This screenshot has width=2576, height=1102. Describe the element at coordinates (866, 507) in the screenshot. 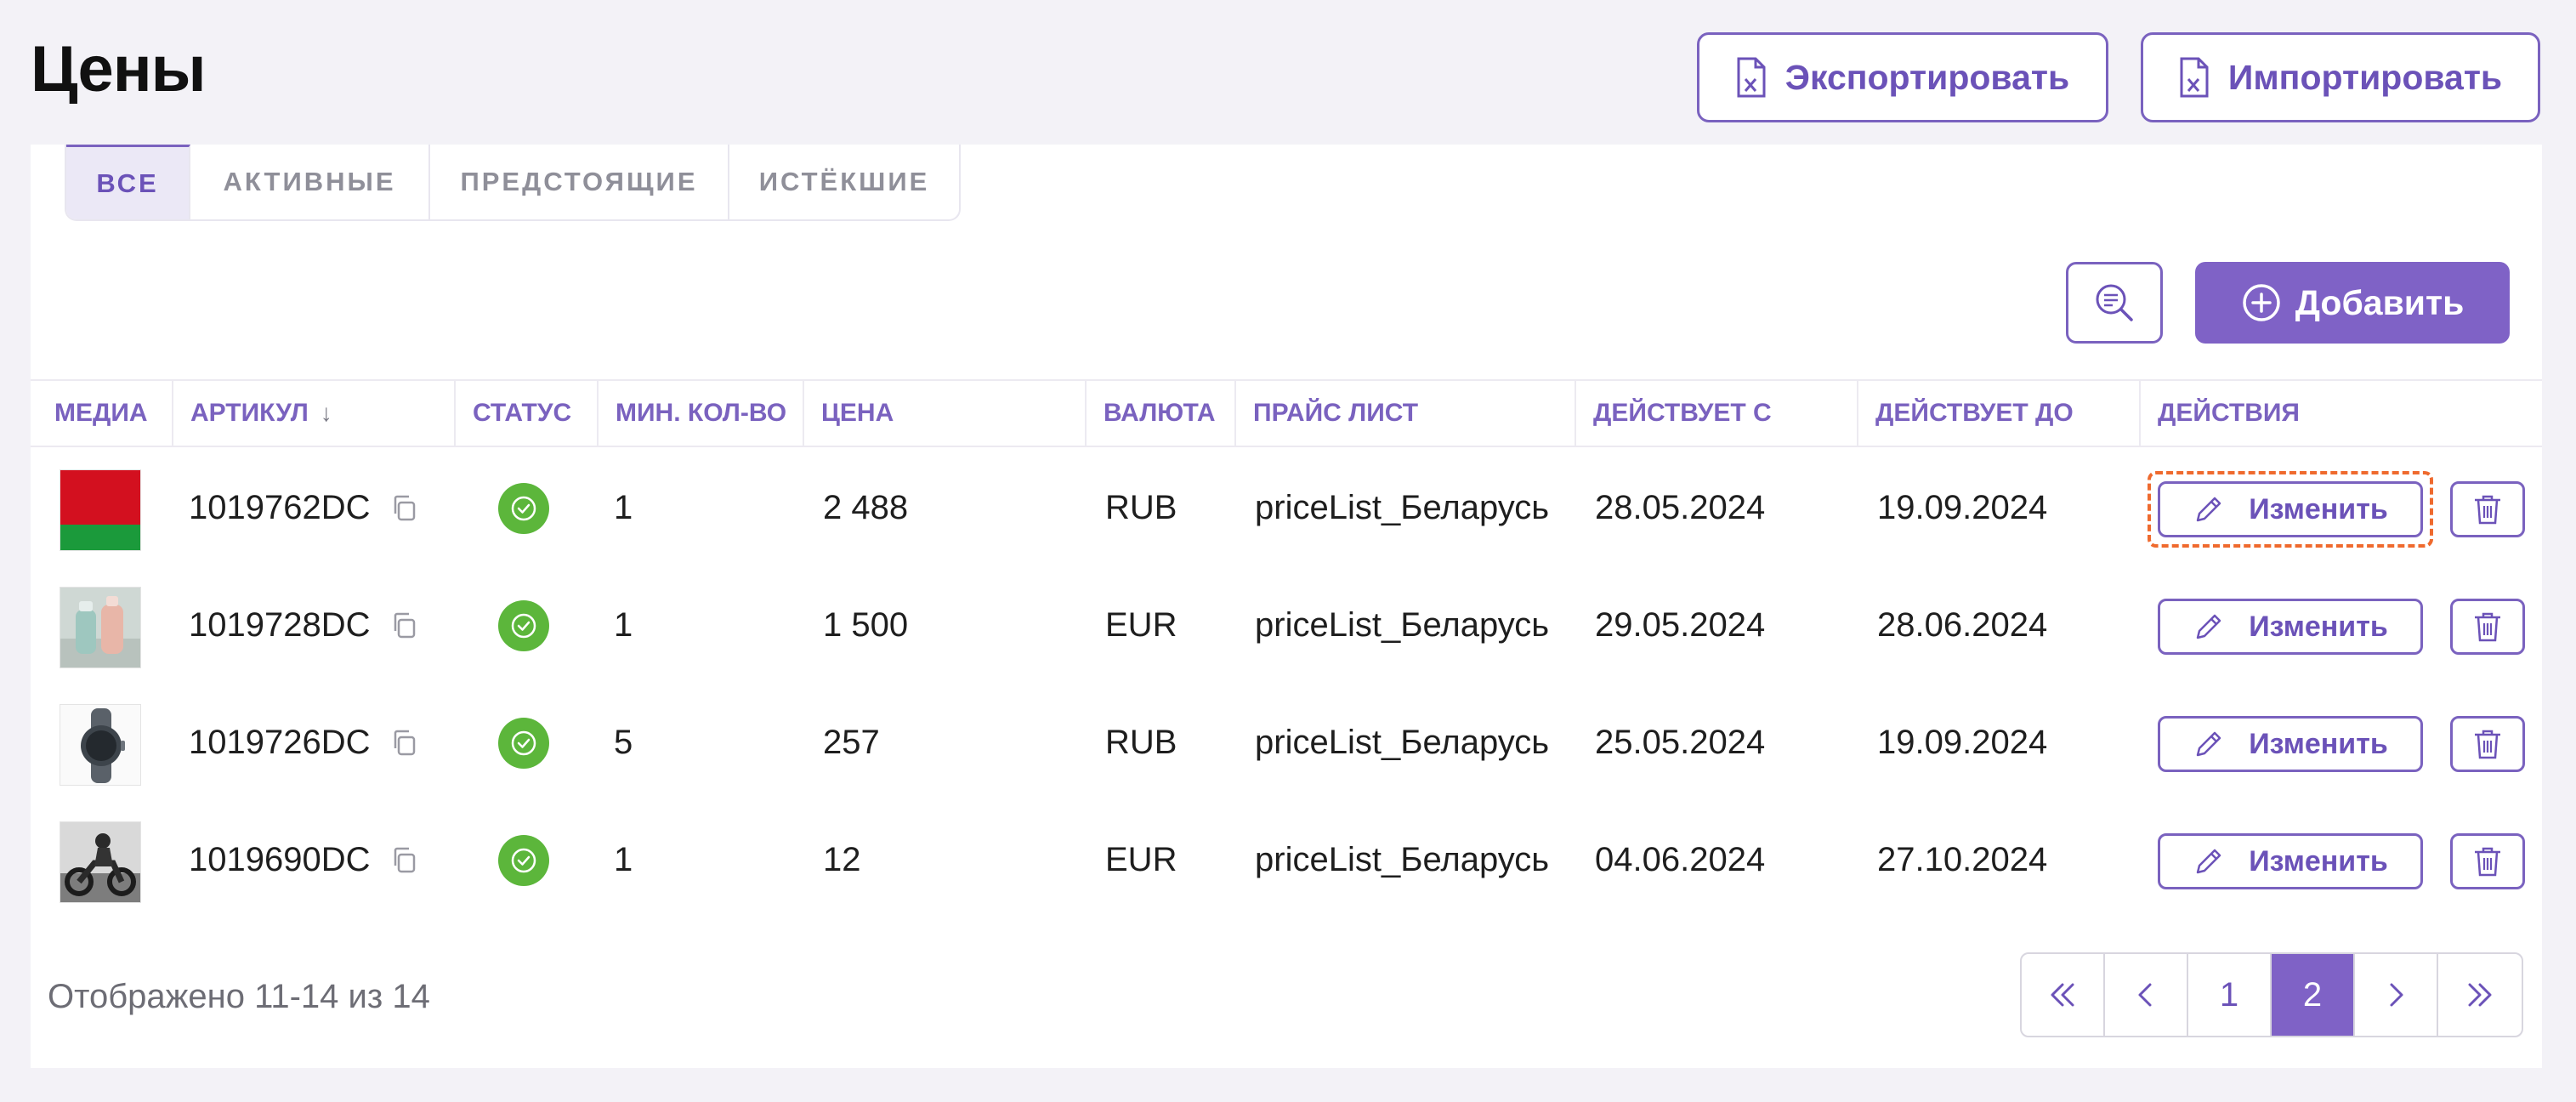

I see `price-cell: 2 488` at that location.